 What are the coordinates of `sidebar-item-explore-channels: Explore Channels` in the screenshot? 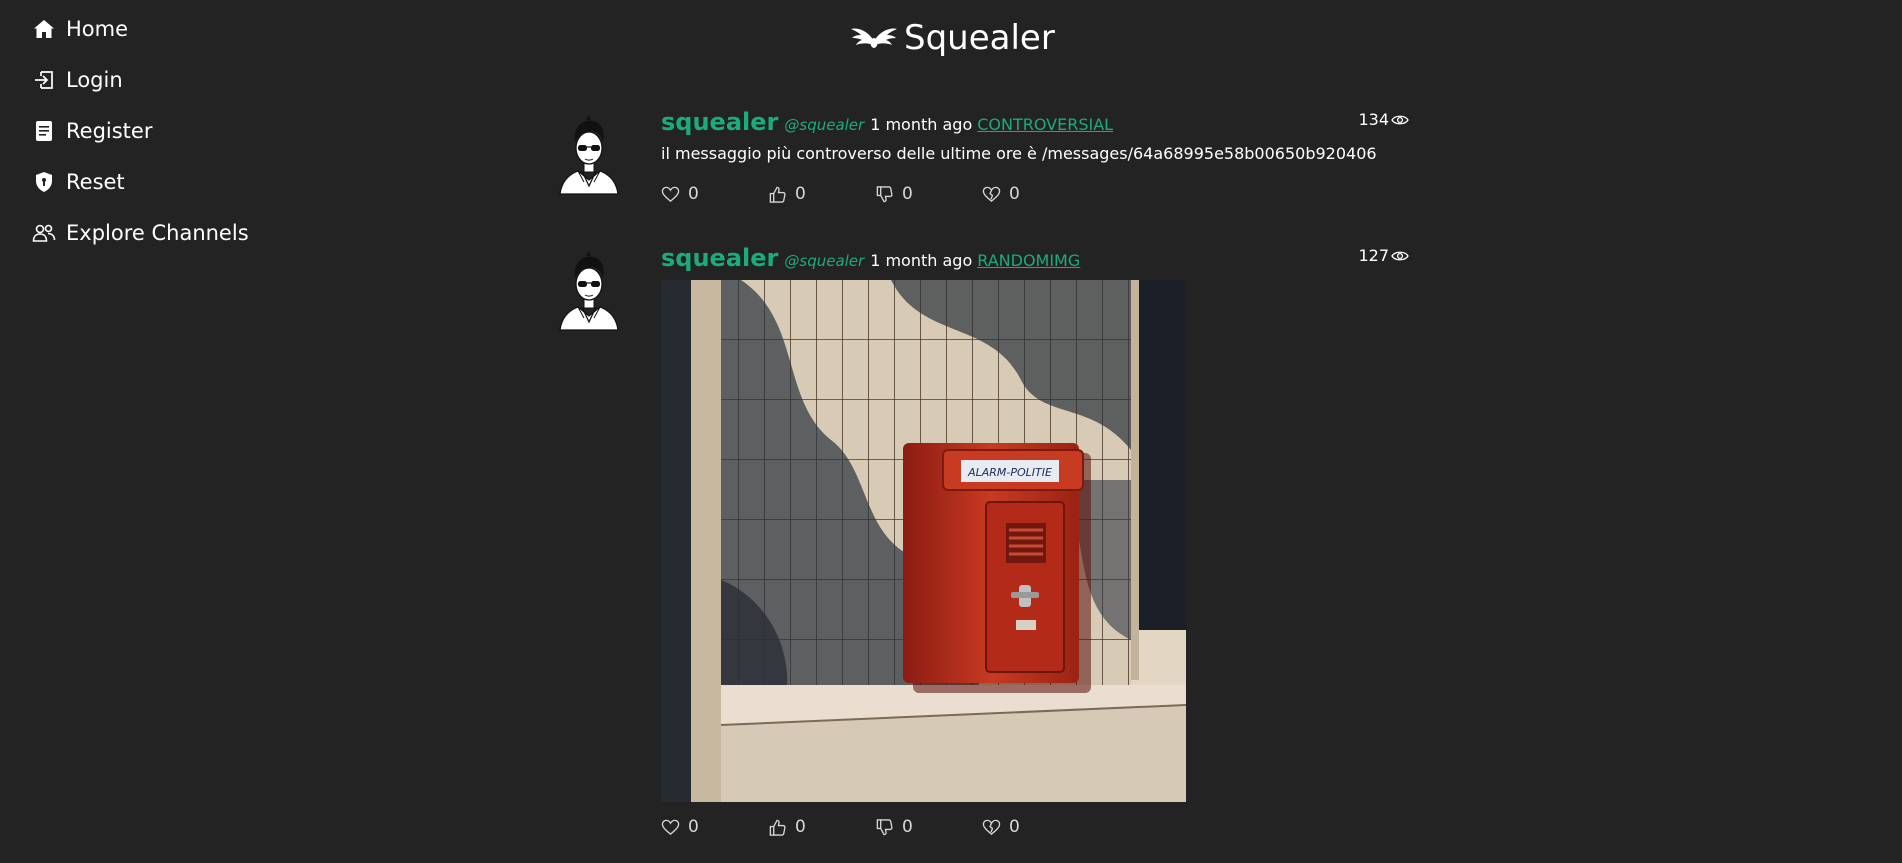 It's located at (162, 233).